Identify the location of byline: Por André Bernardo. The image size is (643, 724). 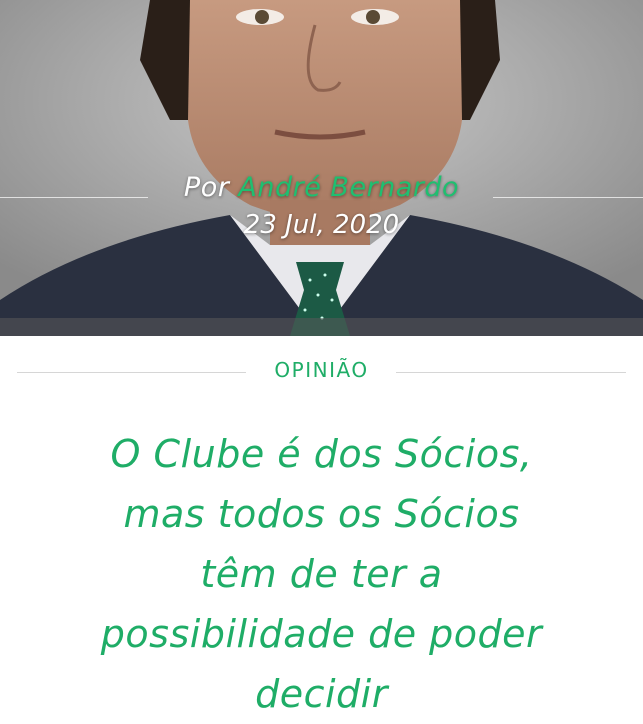
(321, 187).